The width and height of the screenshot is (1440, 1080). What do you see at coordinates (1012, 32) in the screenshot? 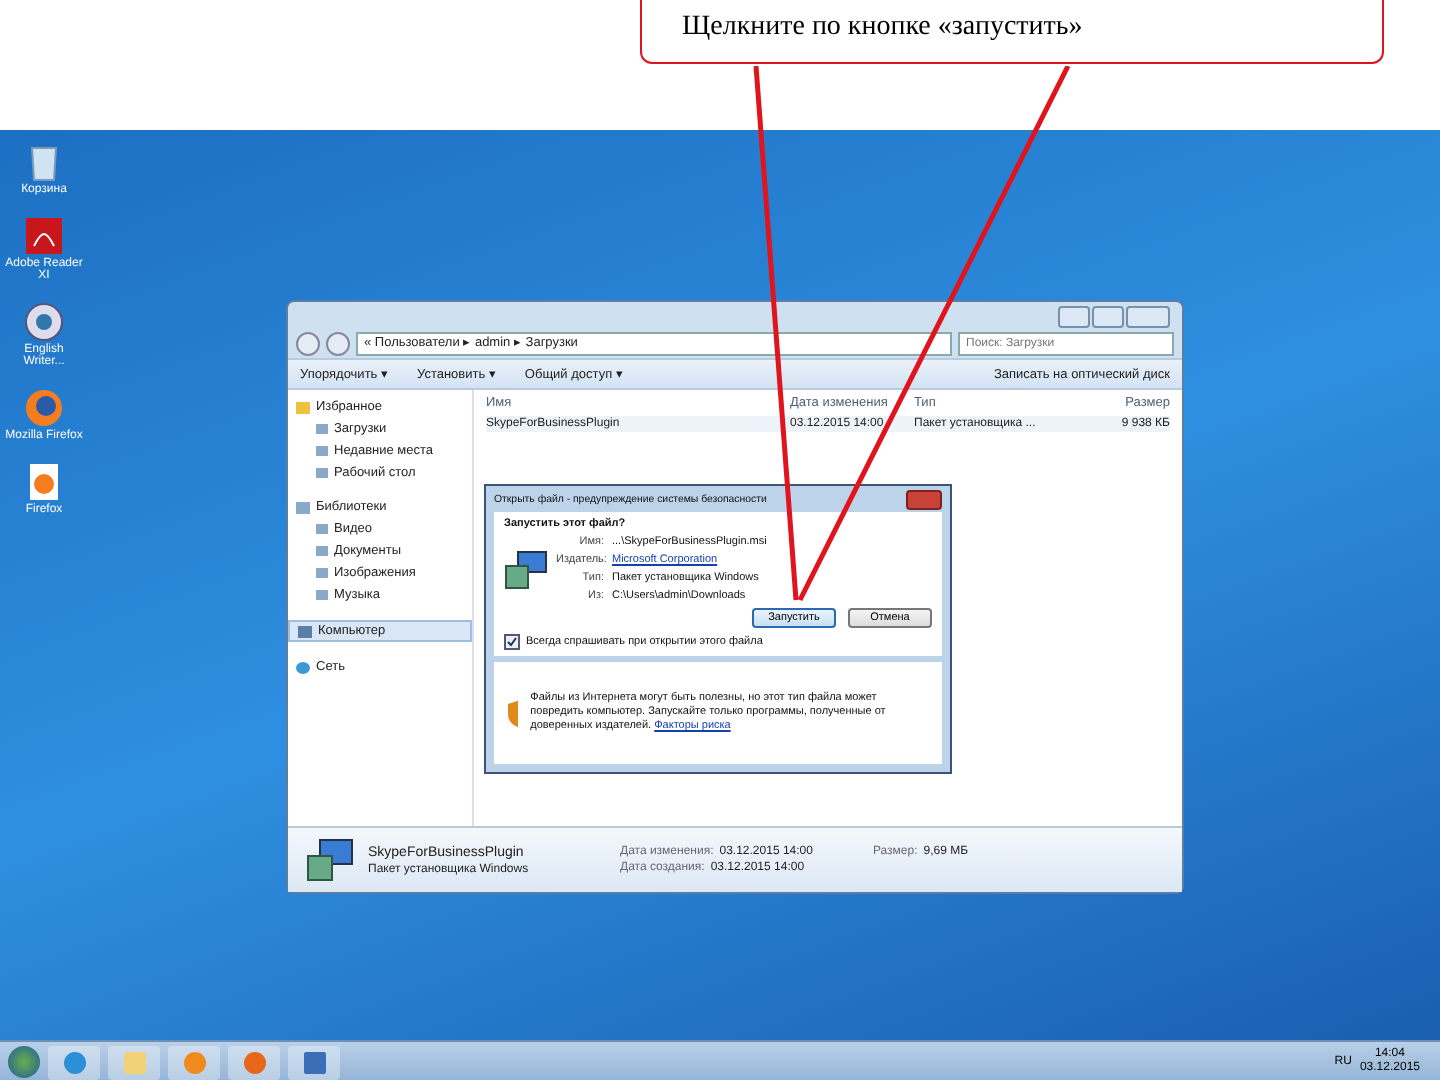
I see `callout-box: Щелкните по кнопке «запустить»` at bounding box center [1012, 32].